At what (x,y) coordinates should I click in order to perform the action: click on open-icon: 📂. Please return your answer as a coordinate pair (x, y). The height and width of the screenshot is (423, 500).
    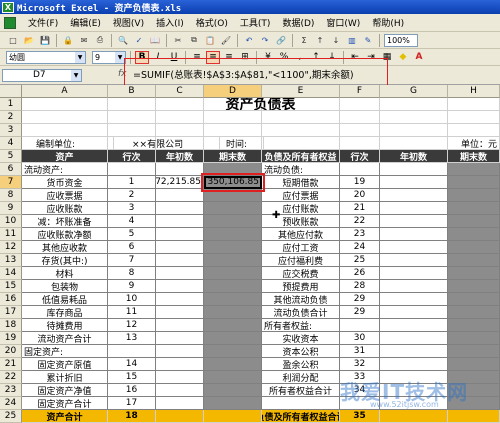
    Looking at the image, I should click on (29, 40).